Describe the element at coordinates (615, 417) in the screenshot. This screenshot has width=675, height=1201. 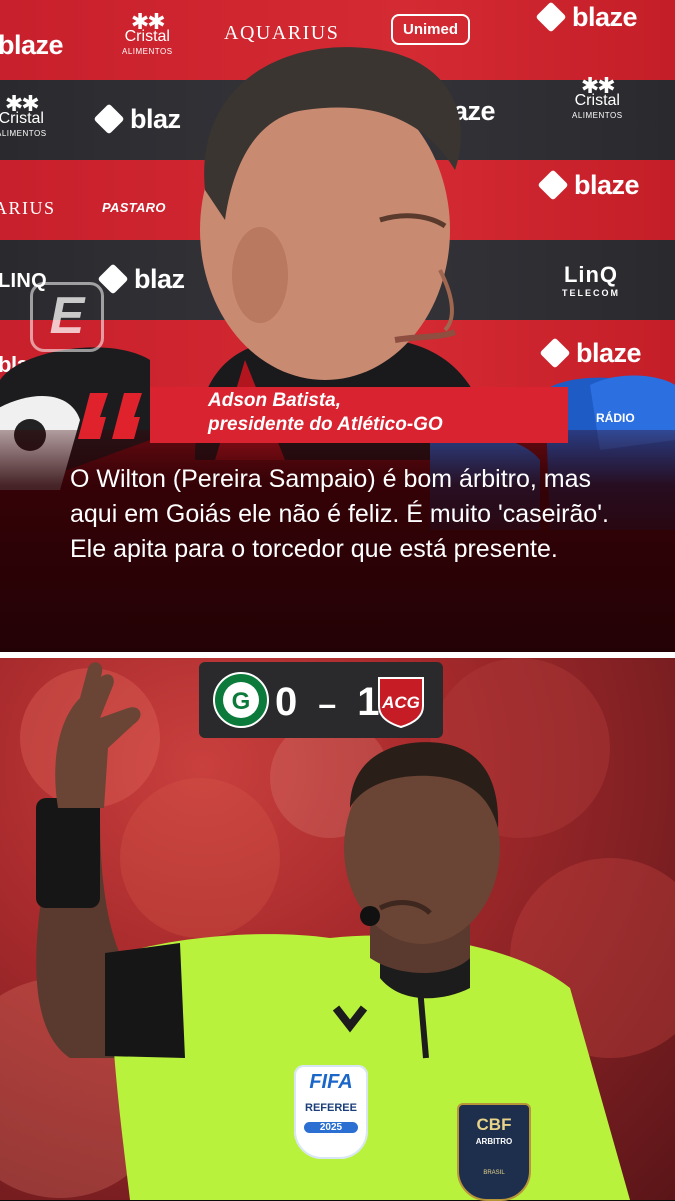
I see `svg-text: RÁDIO` at that location.